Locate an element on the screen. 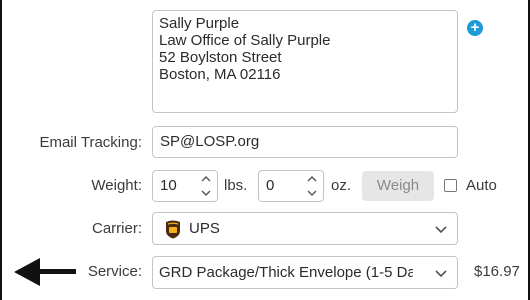 This screenshot has width=530, height=300. arrow-pointer-icon is located at coordinates (45, 272).